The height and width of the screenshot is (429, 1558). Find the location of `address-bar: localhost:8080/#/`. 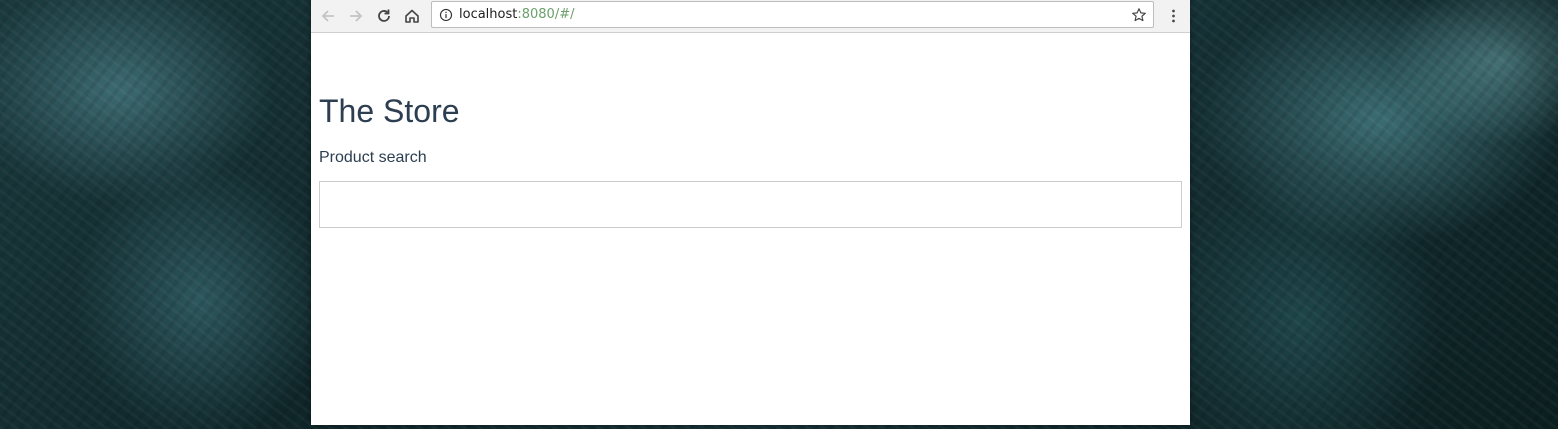

address-bar: localhost:8080/#/ is located at coordinates (792, 14).